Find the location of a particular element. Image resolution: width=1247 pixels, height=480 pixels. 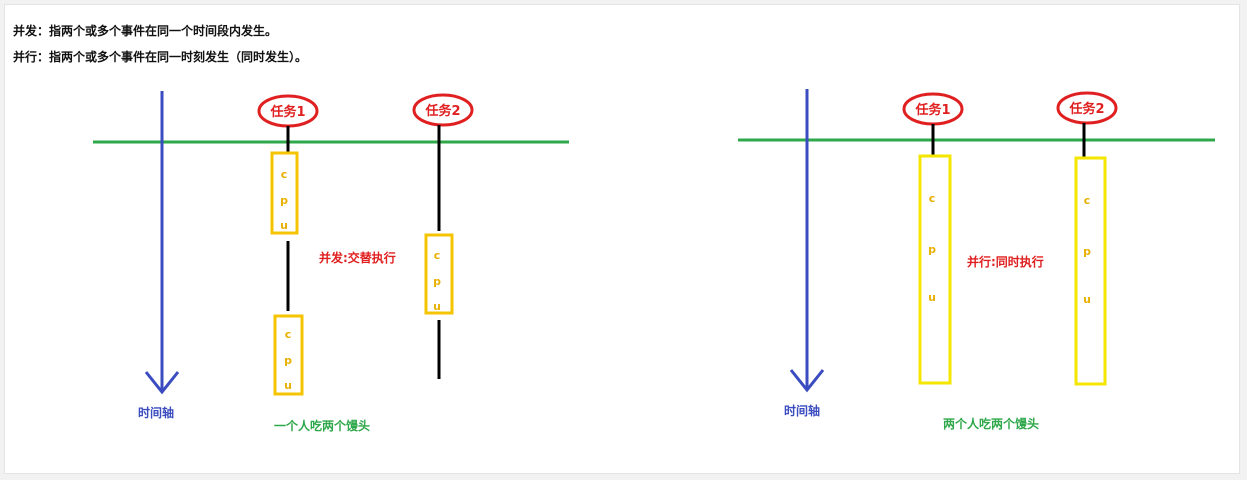

right-task2-cpu-p: p is located at coordinates (1087, 251).